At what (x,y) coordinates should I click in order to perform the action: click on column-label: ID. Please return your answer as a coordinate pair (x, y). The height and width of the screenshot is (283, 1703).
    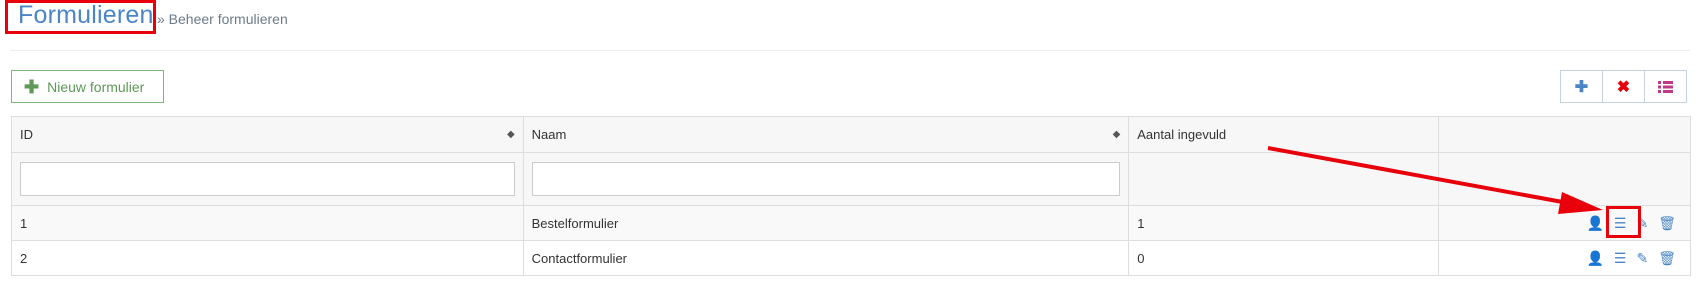
    Looking at the image, I should click on (26, 134).